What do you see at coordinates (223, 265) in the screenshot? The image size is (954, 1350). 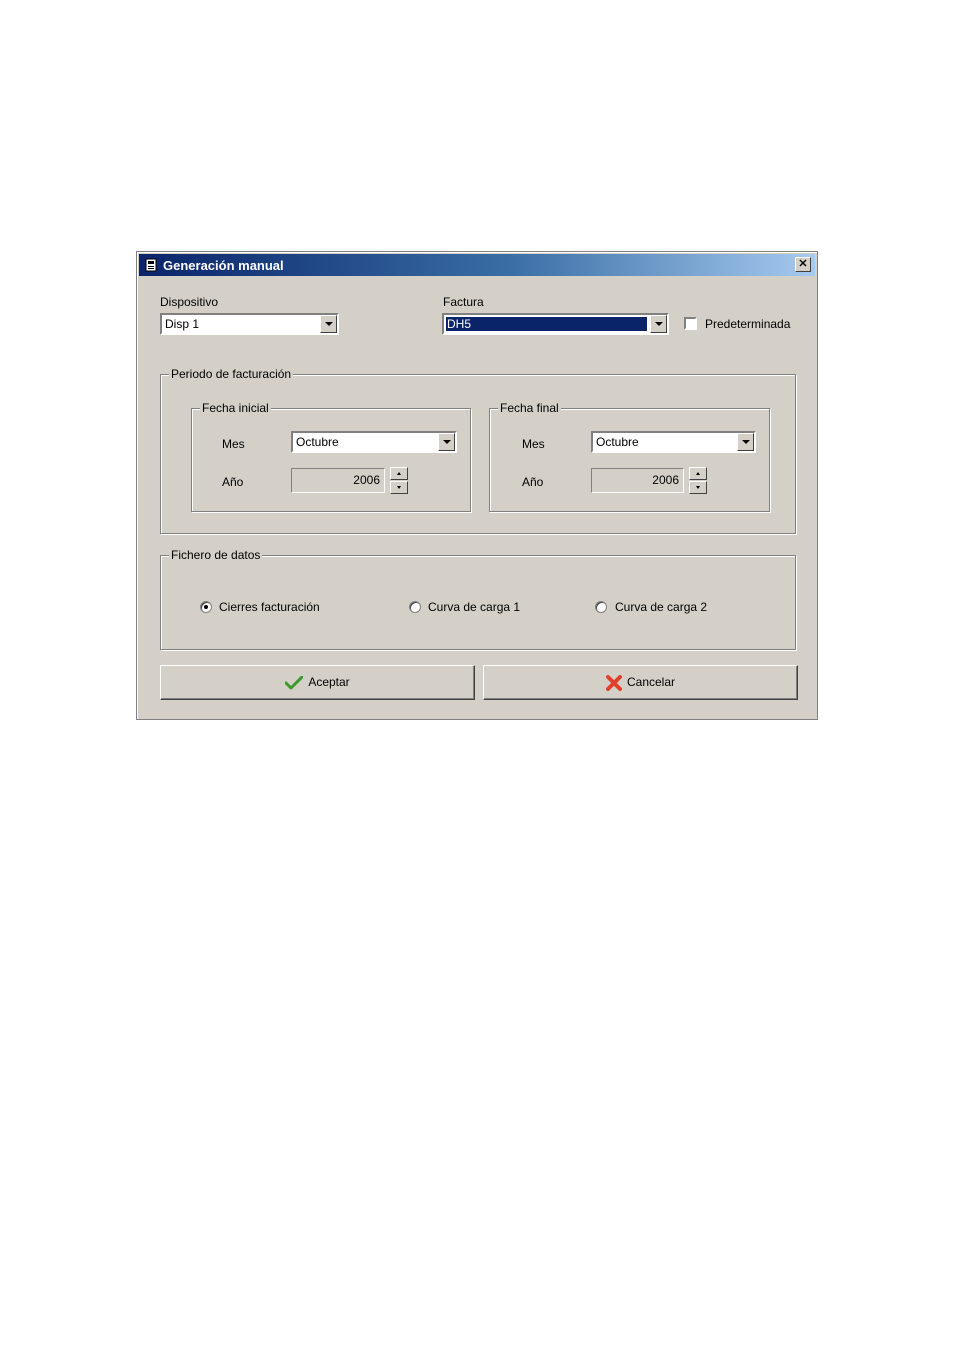 I see `dialog-title: Generación manual` at bounding box center [223, 265].